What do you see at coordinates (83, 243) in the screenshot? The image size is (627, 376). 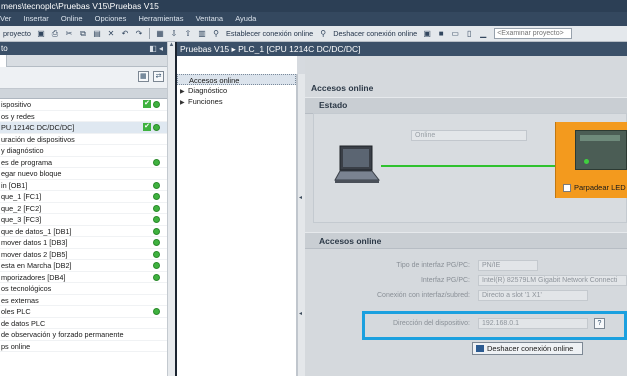 I see `tree-item: mover datos 1 [DB3]` at bounding box center [83, 243].